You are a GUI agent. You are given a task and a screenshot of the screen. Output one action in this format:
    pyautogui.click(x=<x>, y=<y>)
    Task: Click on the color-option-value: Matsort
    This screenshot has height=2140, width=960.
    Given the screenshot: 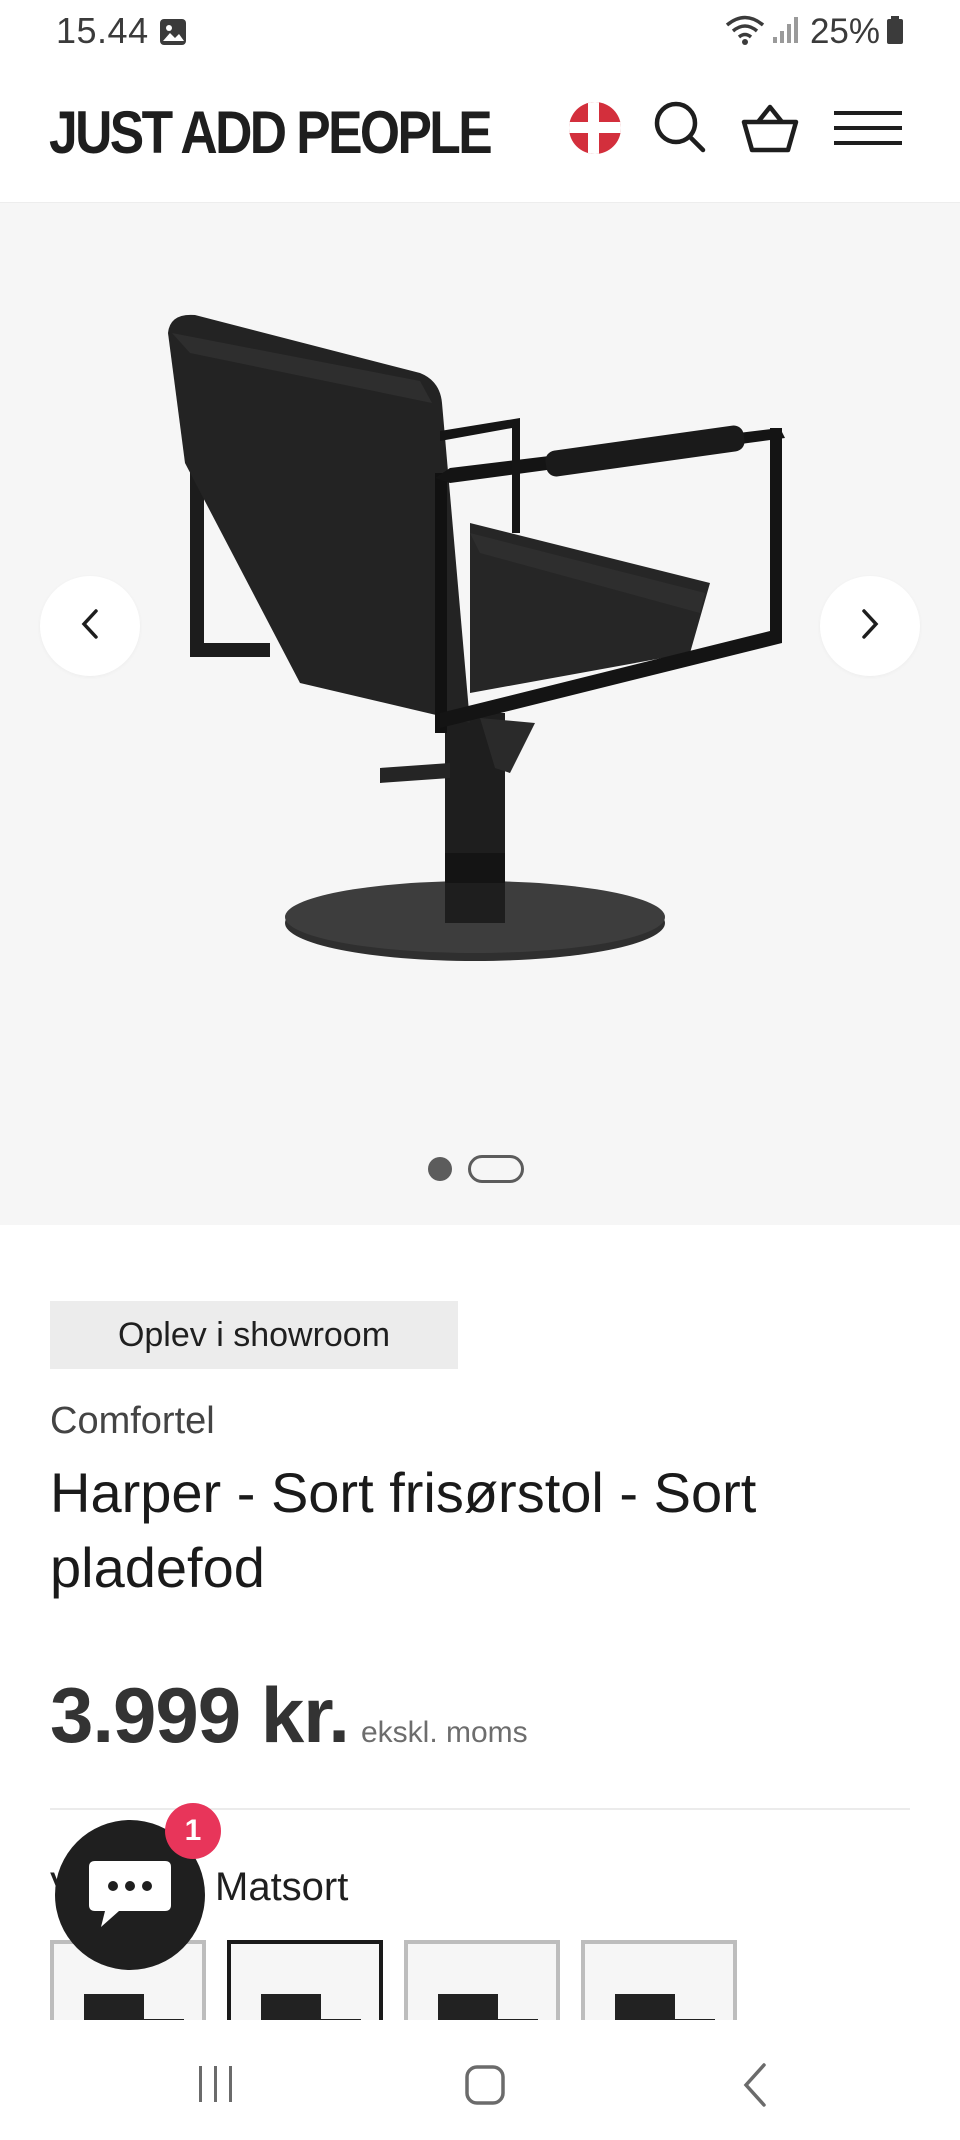 What is the action you would take?
    pyautogui.click(x=282, y=1887)
    